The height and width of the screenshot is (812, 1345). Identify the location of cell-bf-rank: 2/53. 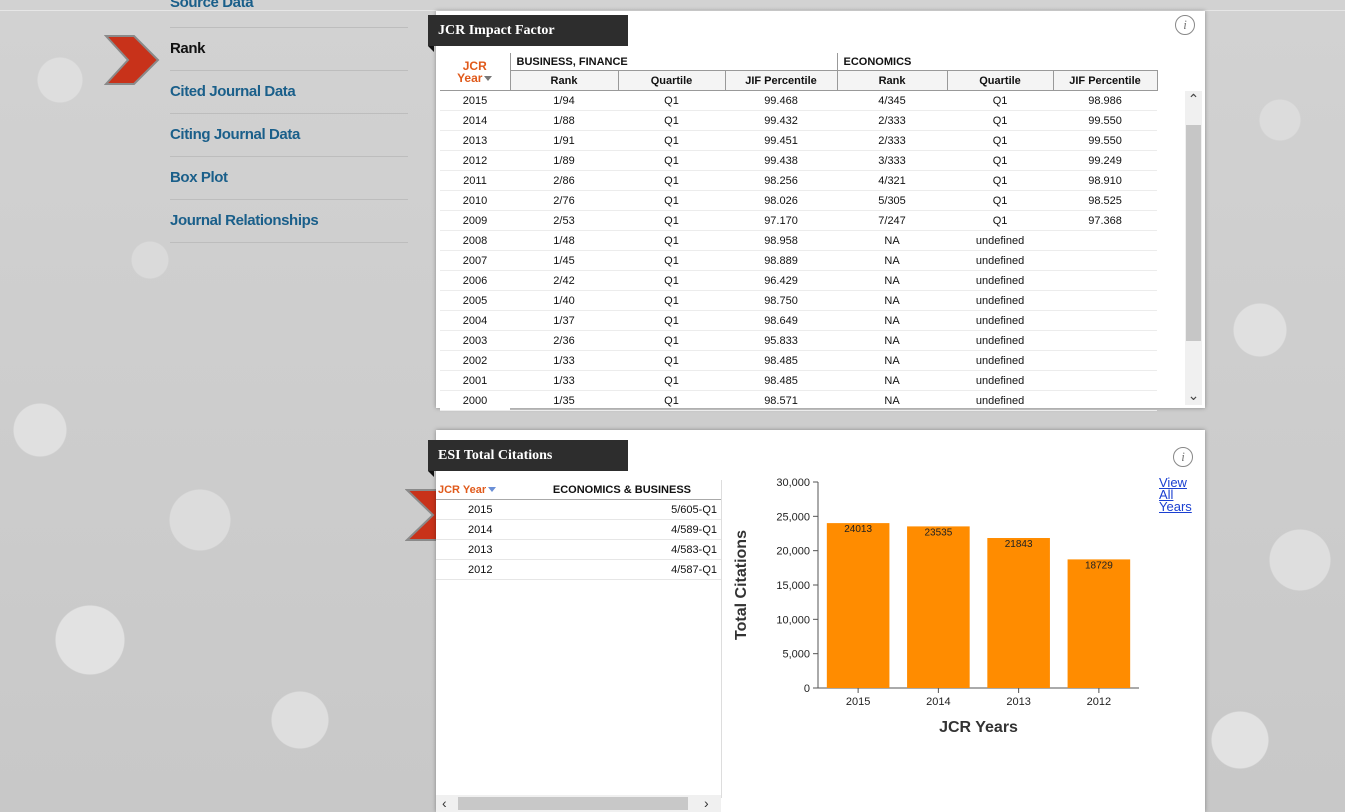
(564, 220).